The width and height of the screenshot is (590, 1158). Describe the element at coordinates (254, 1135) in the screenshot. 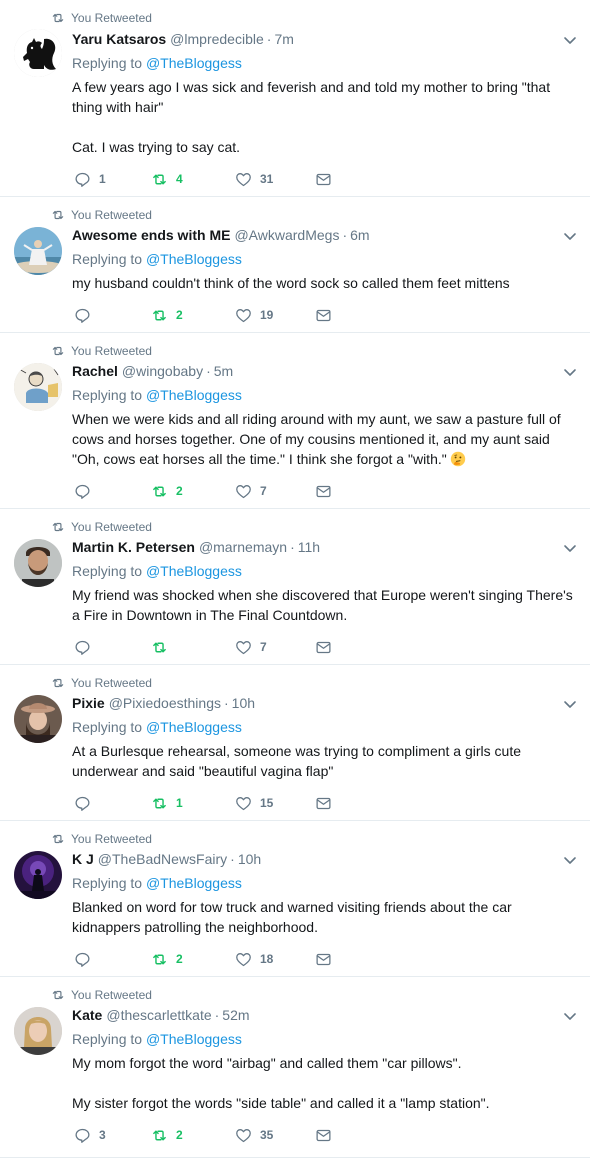

I see `like-button: 35` at that location.